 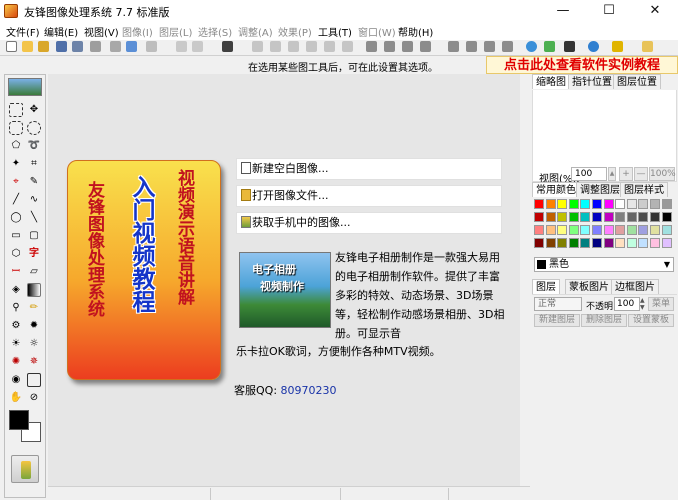 What do you see at coordinates (34, 326) in the screenshot?
I see `blur-icon: ✹` at bounding box center [34, 326].